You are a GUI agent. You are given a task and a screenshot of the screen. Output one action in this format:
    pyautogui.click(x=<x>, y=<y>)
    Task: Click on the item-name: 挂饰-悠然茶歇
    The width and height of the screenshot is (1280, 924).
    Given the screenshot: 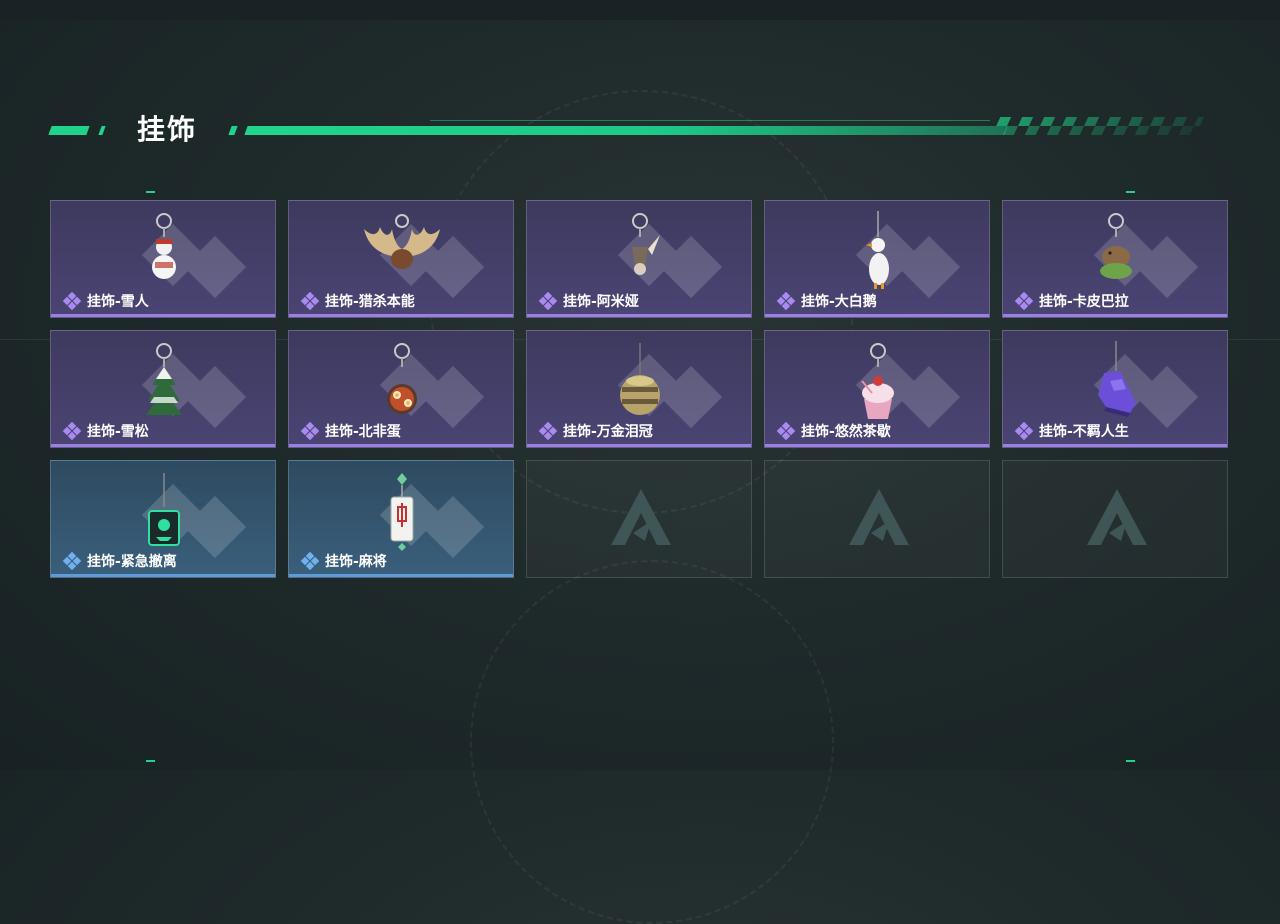 What is the action you would take?
    pyautogui.click(x=846, y=432)
    